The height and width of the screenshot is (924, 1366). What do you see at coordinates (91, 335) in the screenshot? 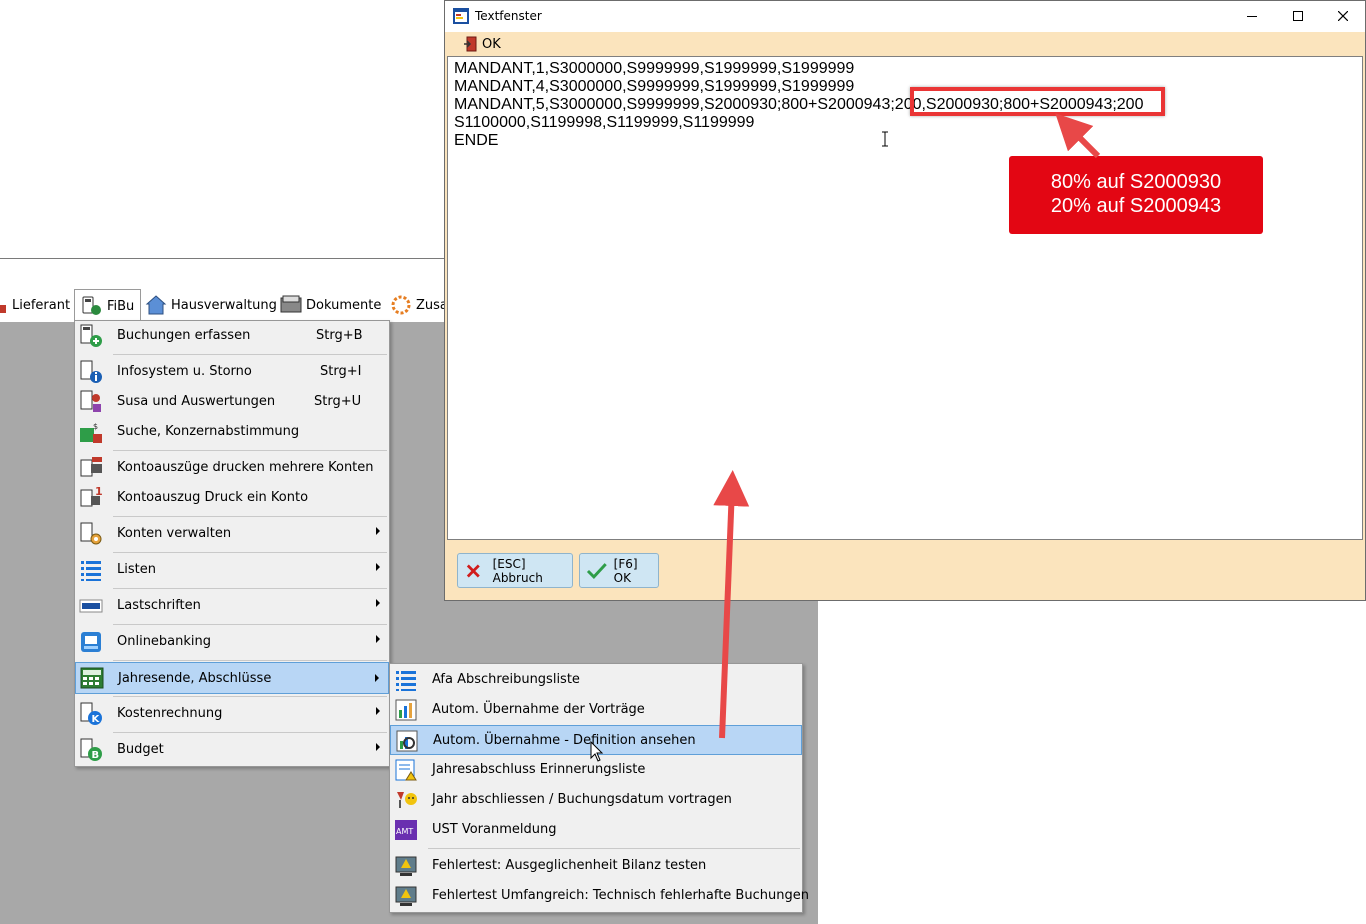
I see `booking-add-icon` at bounding box center [91, 335].